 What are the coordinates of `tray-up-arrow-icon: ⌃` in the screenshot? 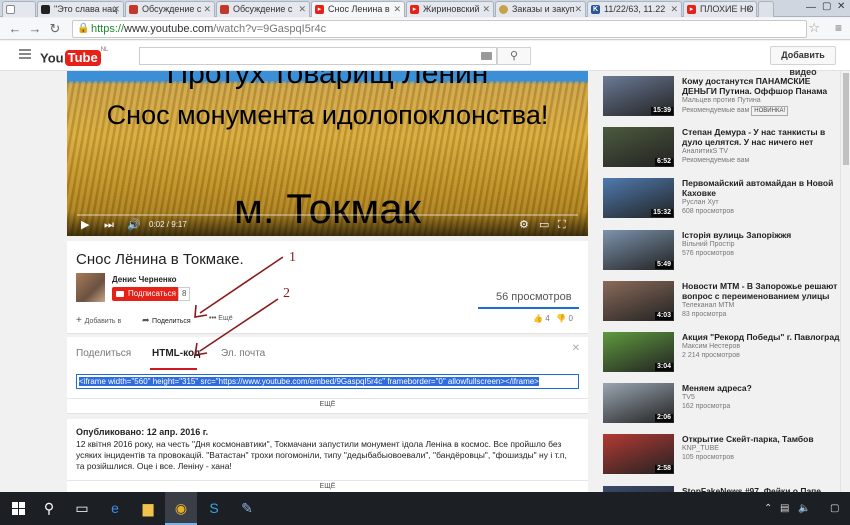 It's located at (768, 508).